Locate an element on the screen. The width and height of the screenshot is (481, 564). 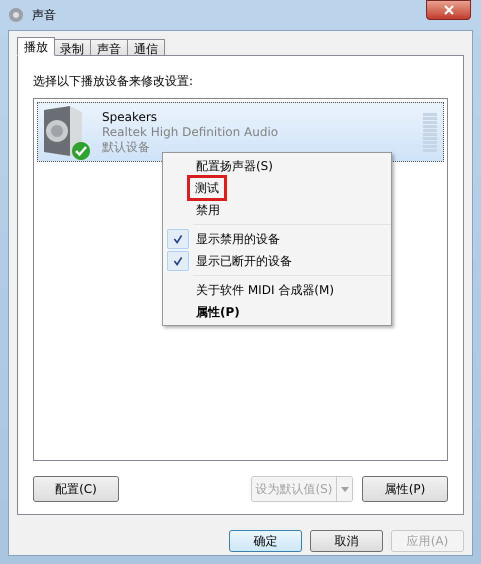
menu-item: 关于软件 MIDI 合成器(M) is located at coordinates (277, 290).